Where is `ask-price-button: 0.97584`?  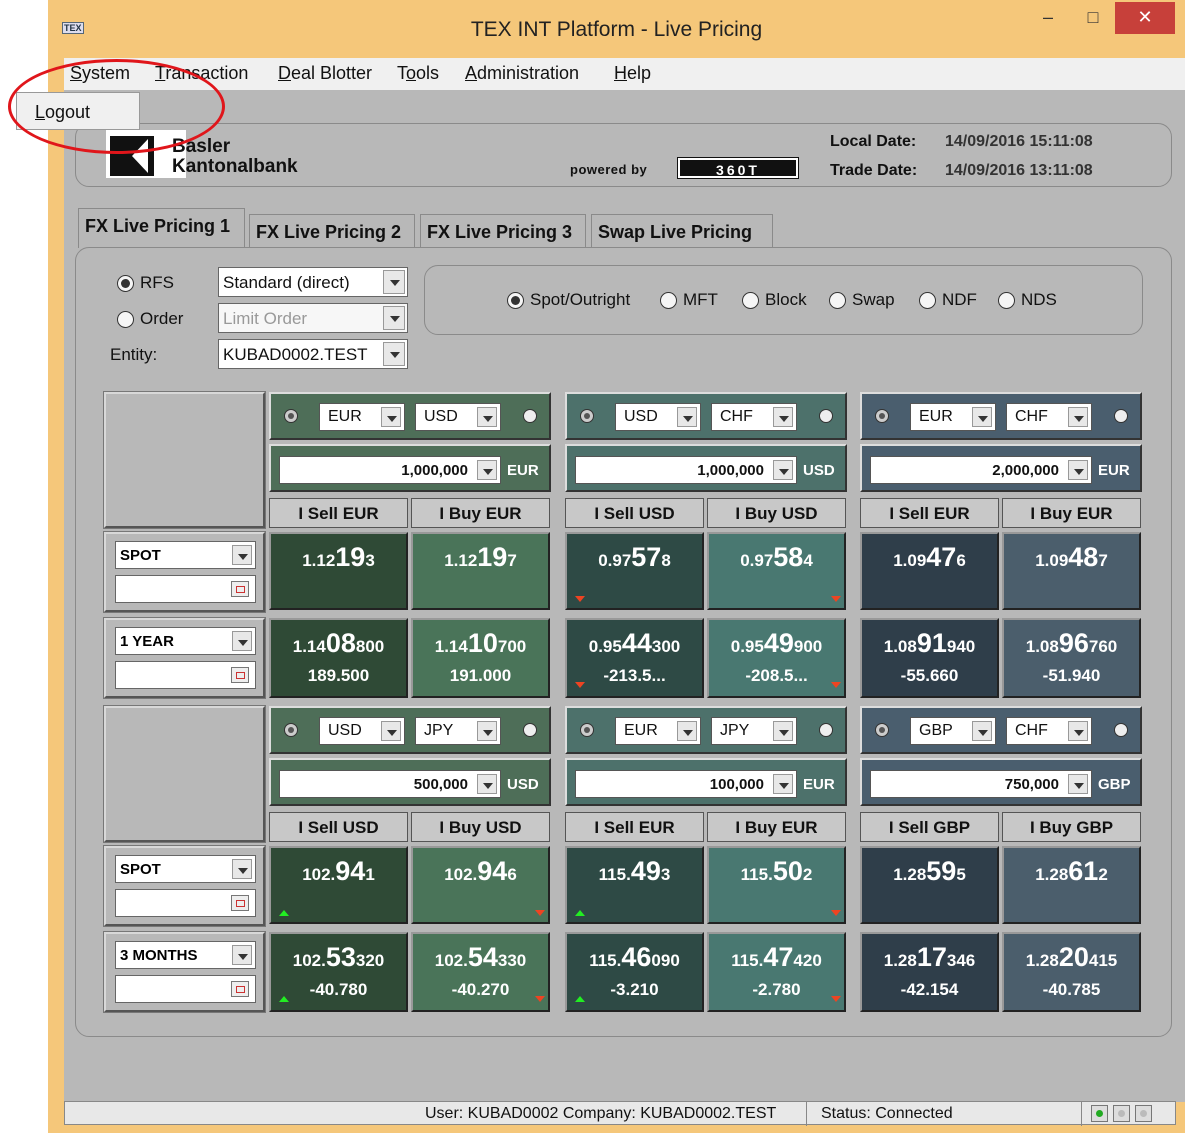 ask-price-button: 0.97584 is located at coordinates (776, 571).